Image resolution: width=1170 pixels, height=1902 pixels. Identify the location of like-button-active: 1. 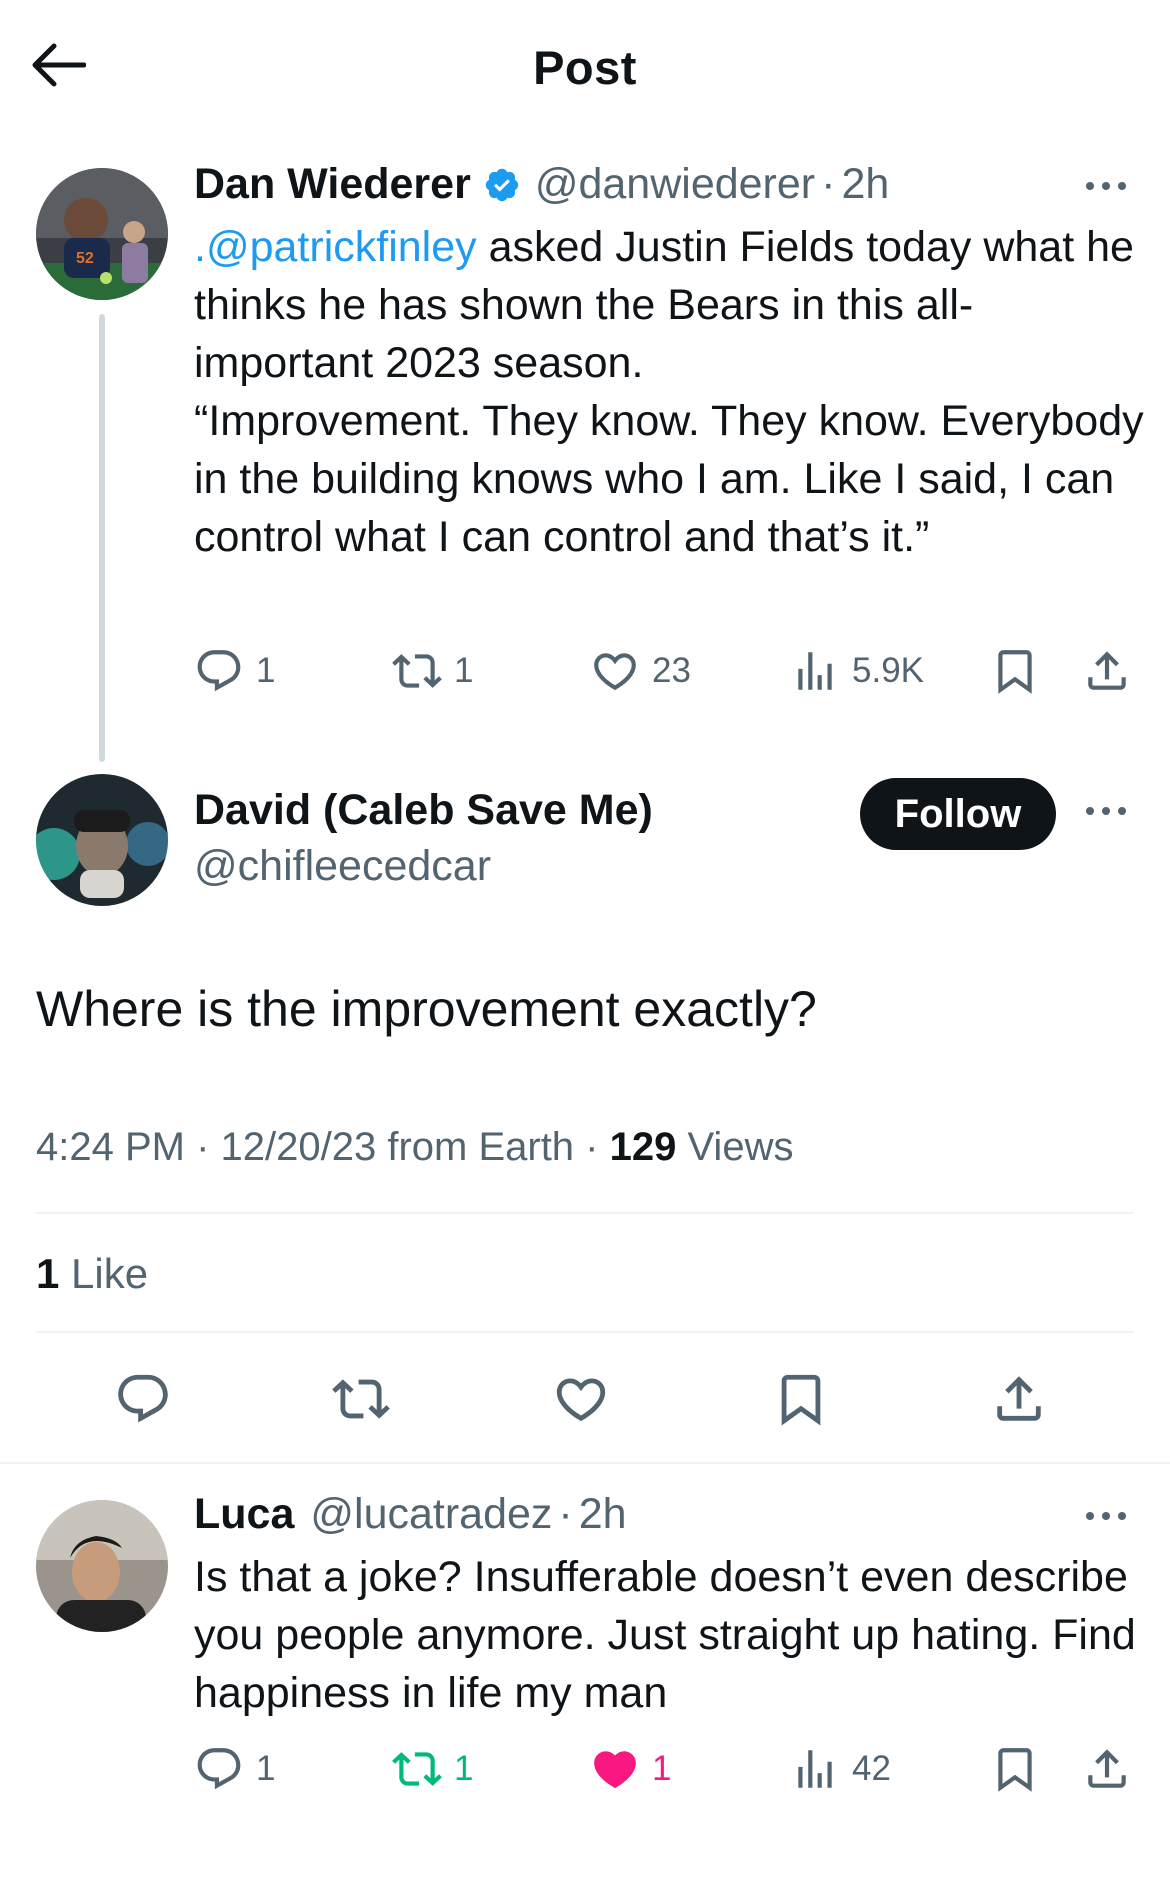
(630, 1769).